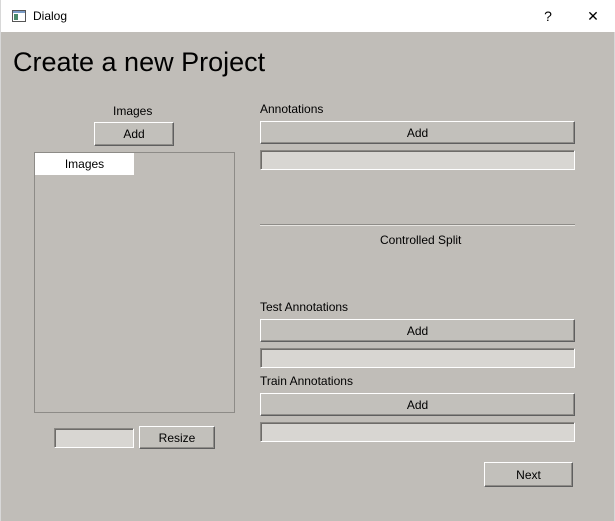  What do you see at coordinates (421, 240) in the screenshot?
I see `controlled-split-label: Controlled Split` at bounding box center [421, 240].